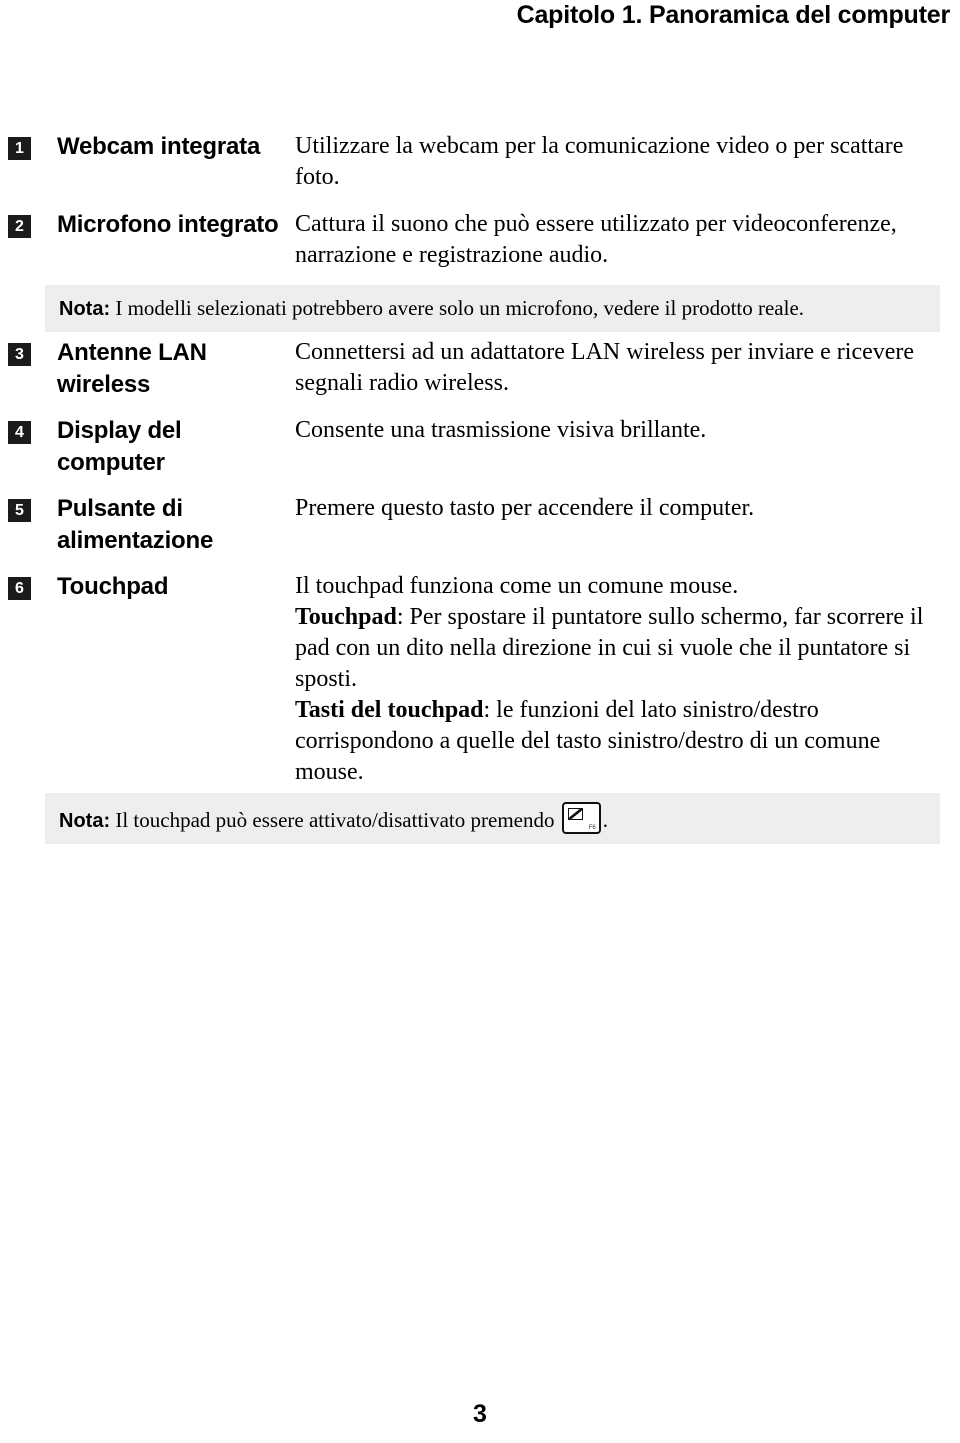 The height and width of the screenshot is (1443, 960). I want to click on feature-label-6: Touchpad, so click(113, 586).